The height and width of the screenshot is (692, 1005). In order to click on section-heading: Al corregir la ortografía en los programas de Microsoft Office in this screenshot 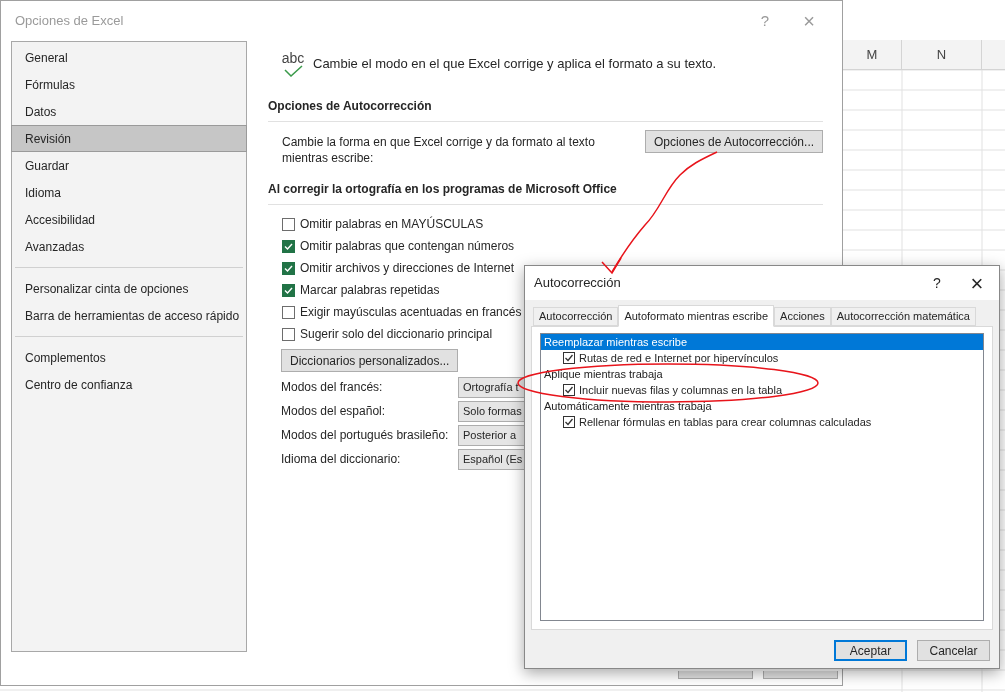, I will do `click(545, 192)`.